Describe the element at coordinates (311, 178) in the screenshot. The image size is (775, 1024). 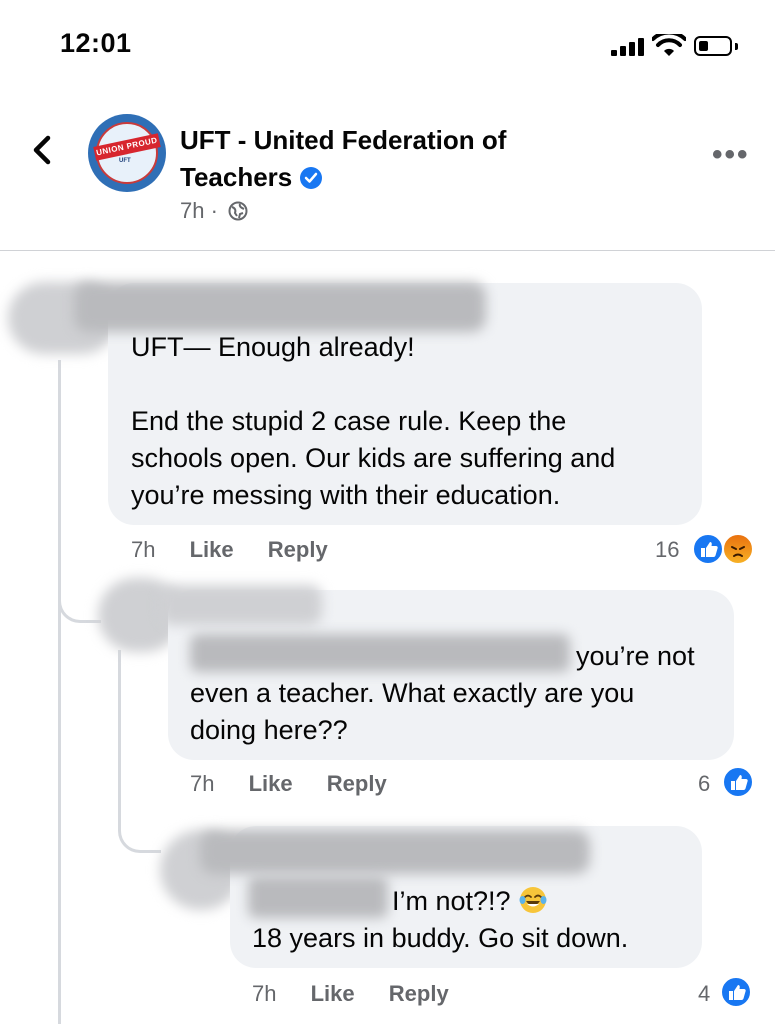
I see `verified-badge-icon` at that location.